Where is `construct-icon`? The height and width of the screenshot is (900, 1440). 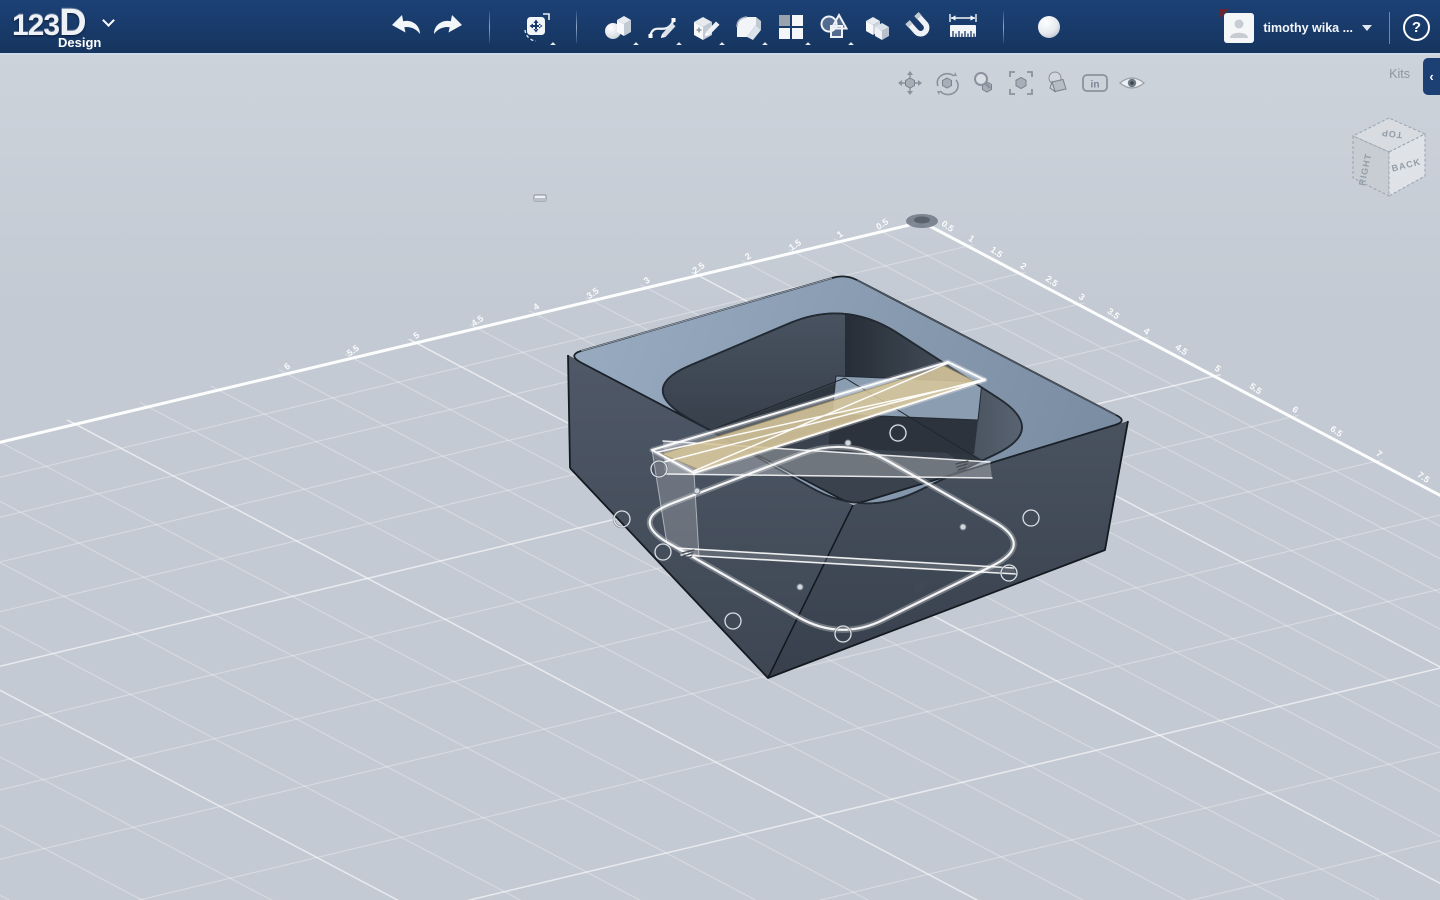 construct-icon is located at coordinates (707, 28).